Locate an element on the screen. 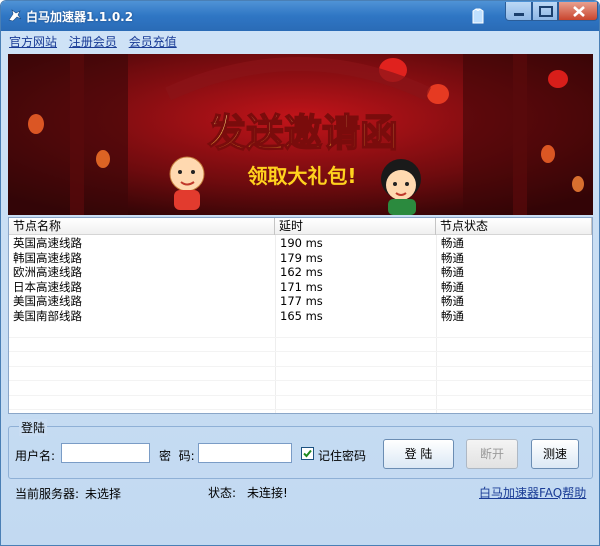 The height and width of the screenshot is (546, 600). cell-latency: 177 ms is located at coordinates (301, 301).